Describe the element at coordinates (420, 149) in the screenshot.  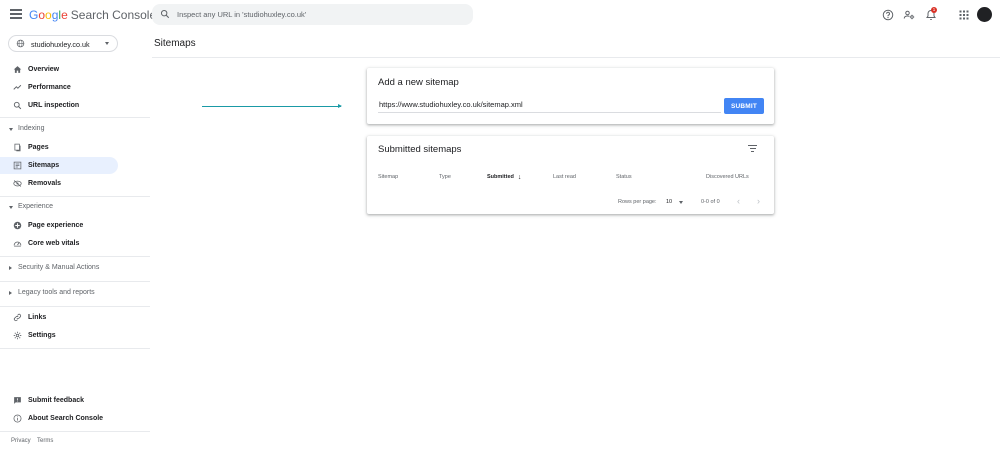
I see `submitted-sitemaps-title: Submitted sitemaps` at that location.